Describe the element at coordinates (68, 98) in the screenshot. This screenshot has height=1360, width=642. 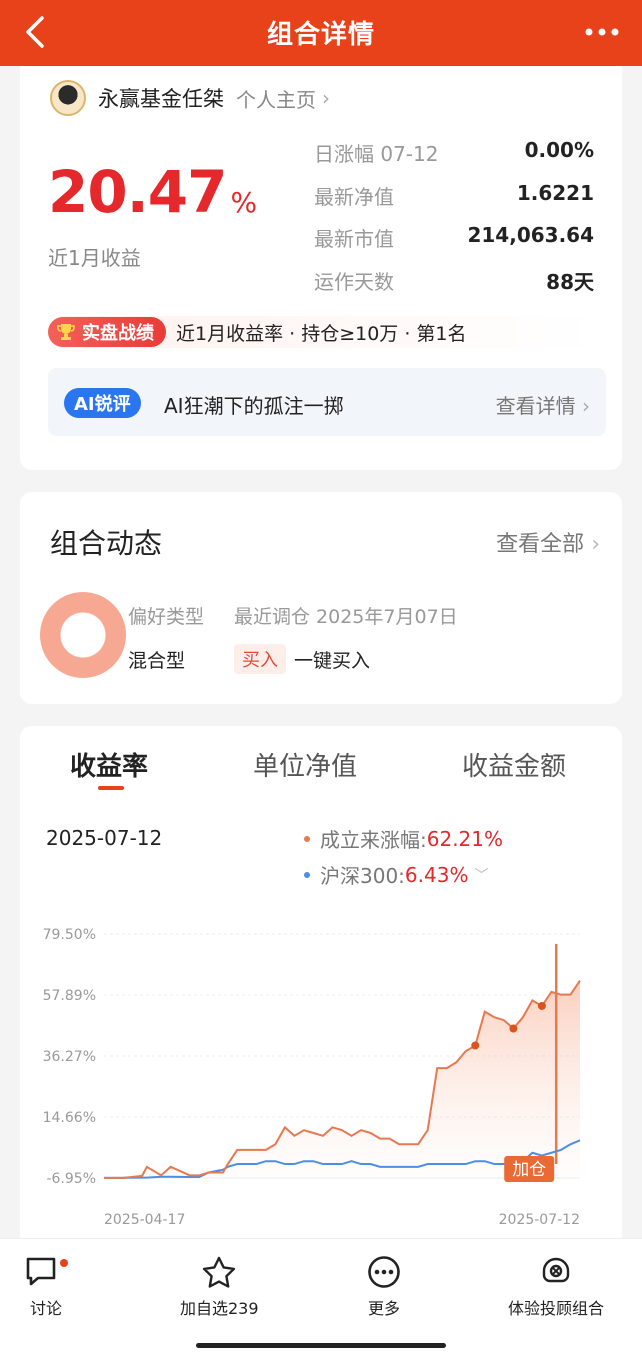
I see `avatar` at that location.